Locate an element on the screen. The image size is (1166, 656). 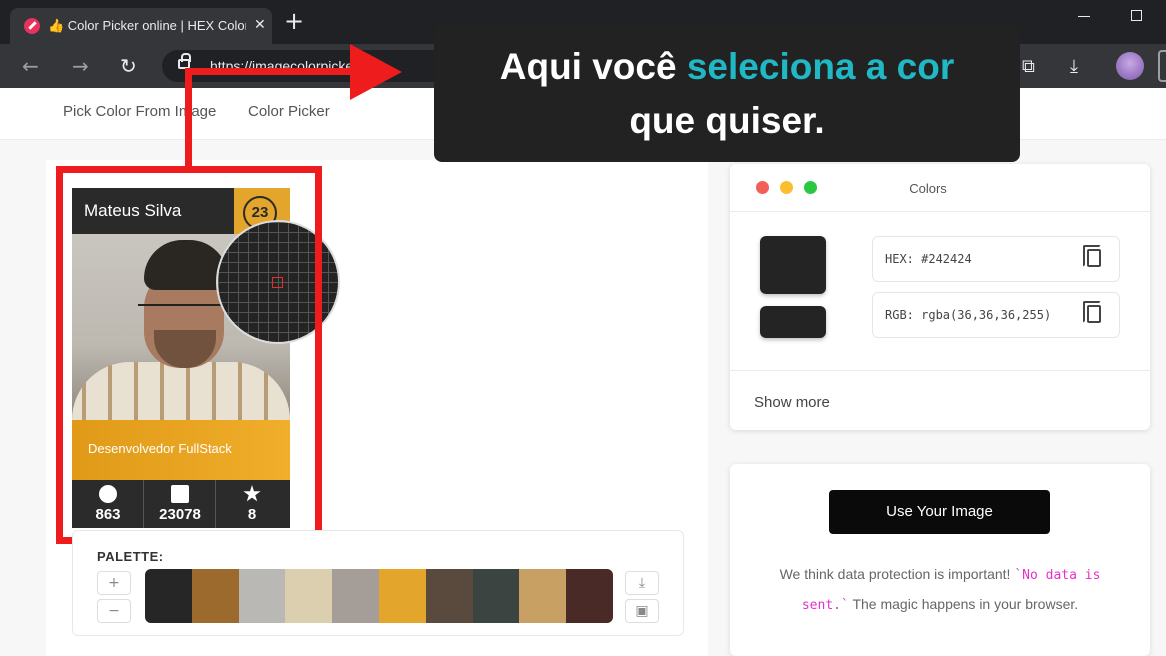
copy-rgb-icon is located at coordinates (1092, 312).